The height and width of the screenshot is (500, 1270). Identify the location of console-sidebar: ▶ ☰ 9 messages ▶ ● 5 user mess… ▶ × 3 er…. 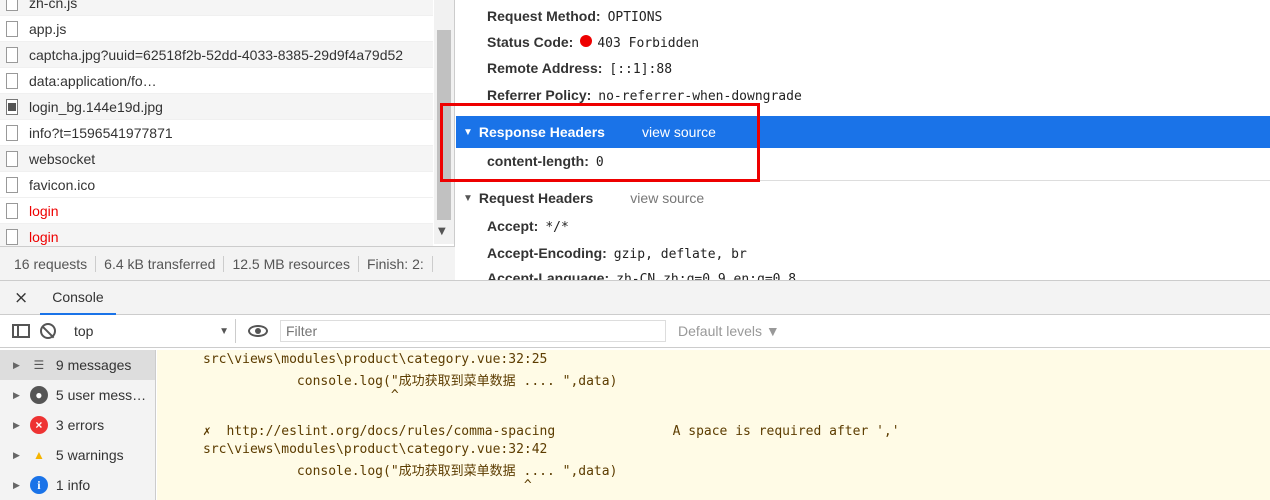
(78, 425).